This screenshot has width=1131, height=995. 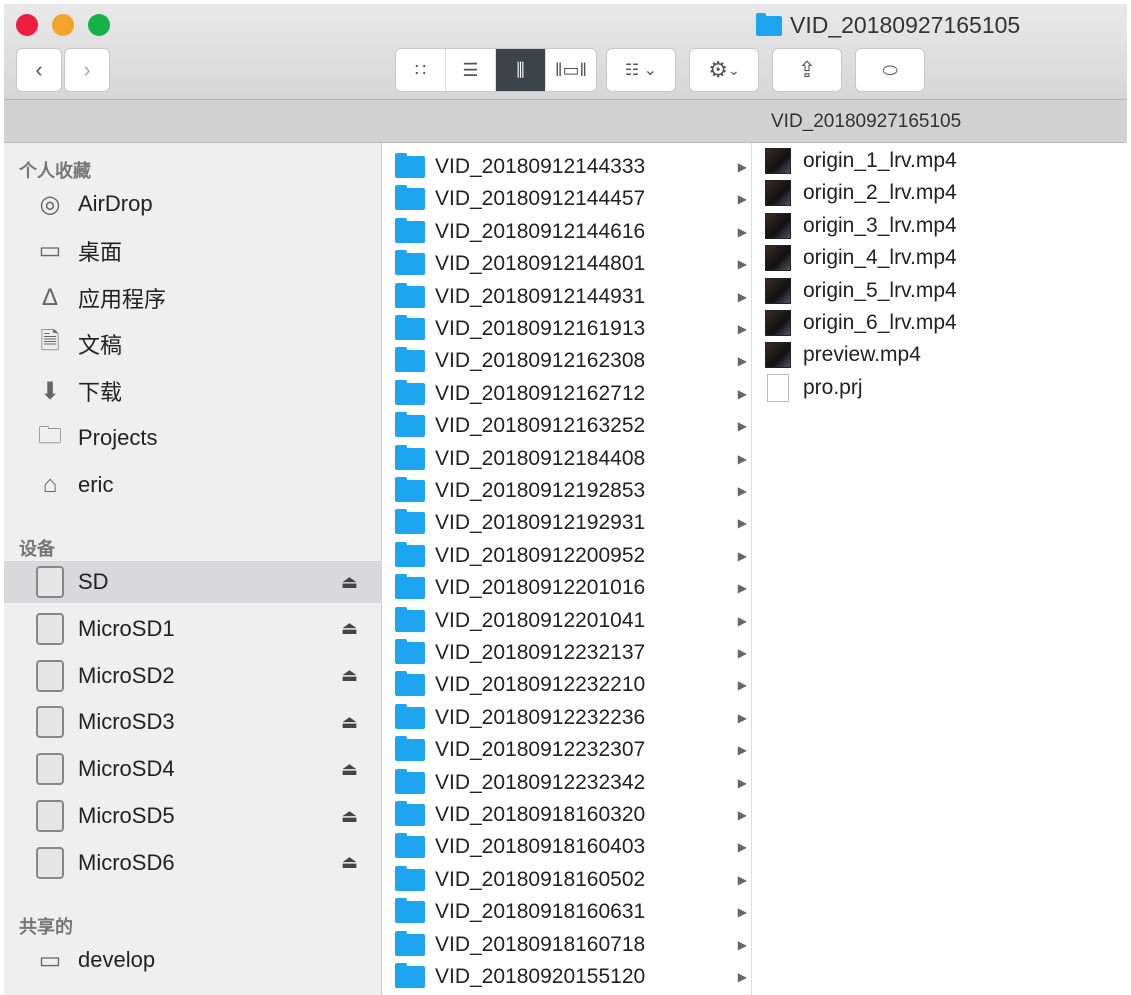 I want to click on folder-name: VID_20180912232137, so click(x=540, y=652).